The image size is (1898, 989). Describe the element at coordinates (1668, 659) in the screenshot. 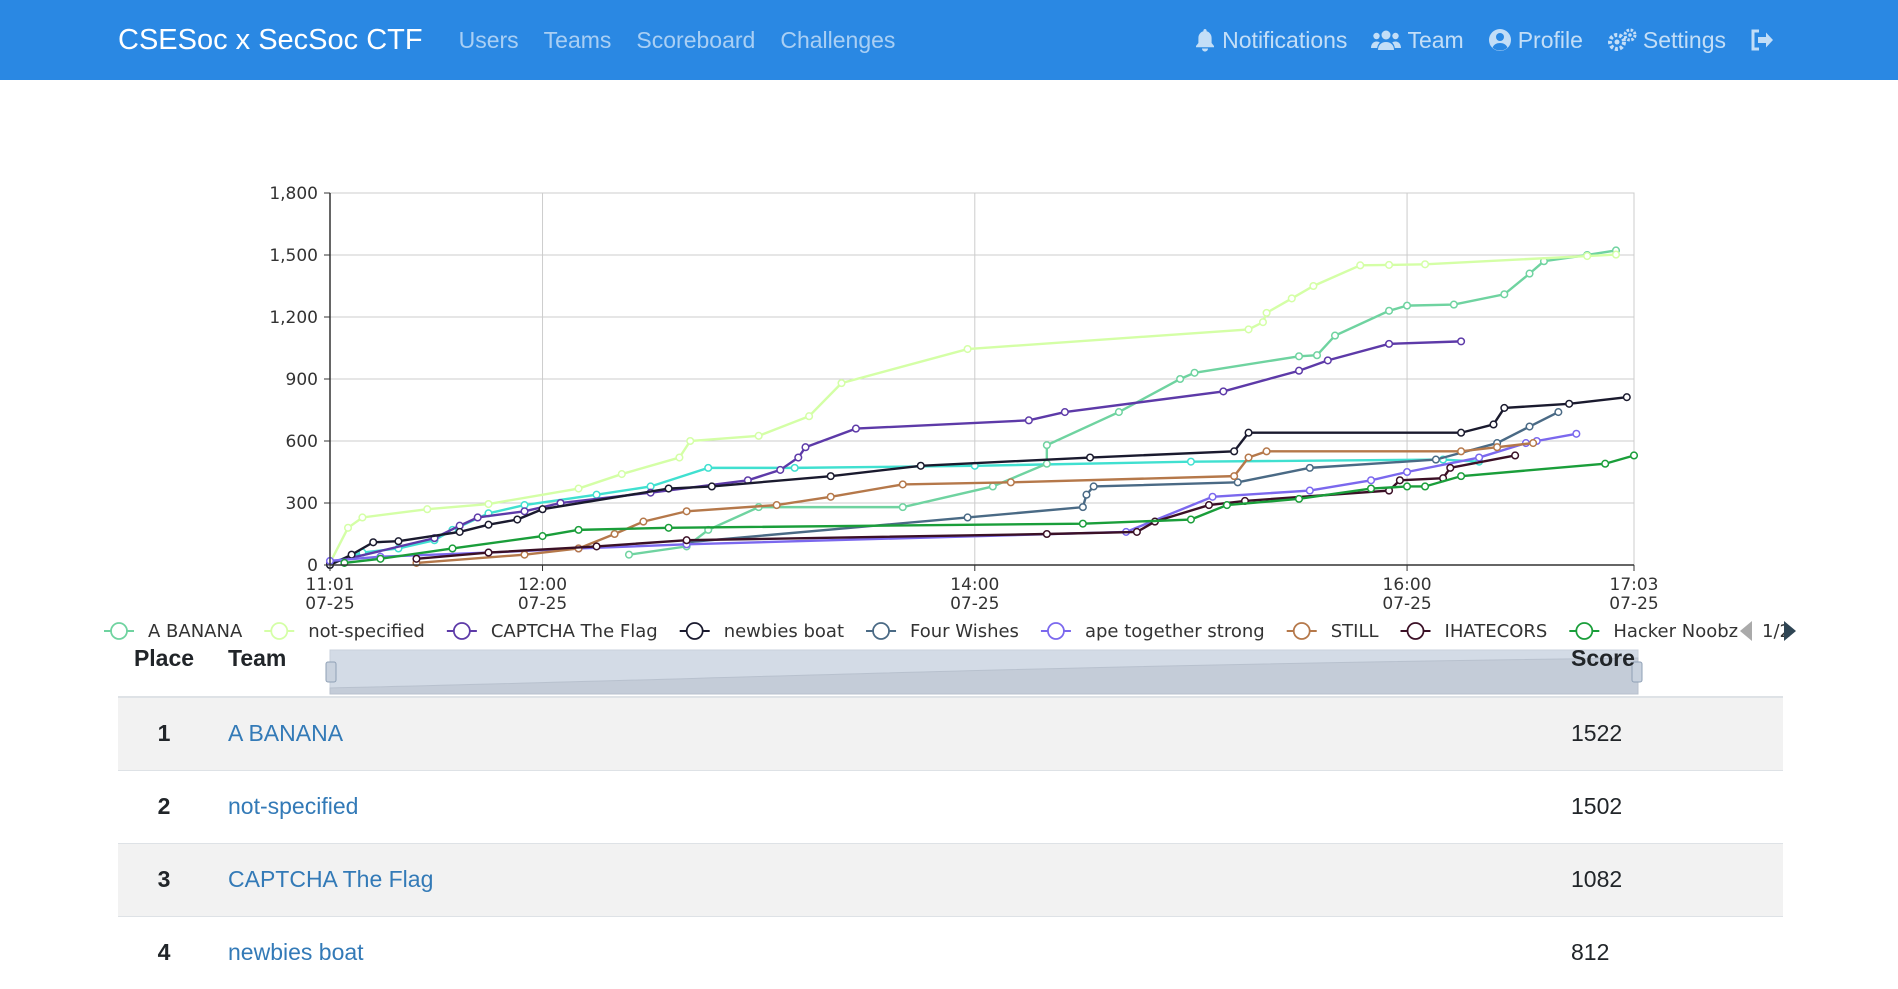

I see `header-score: Score` at that location.